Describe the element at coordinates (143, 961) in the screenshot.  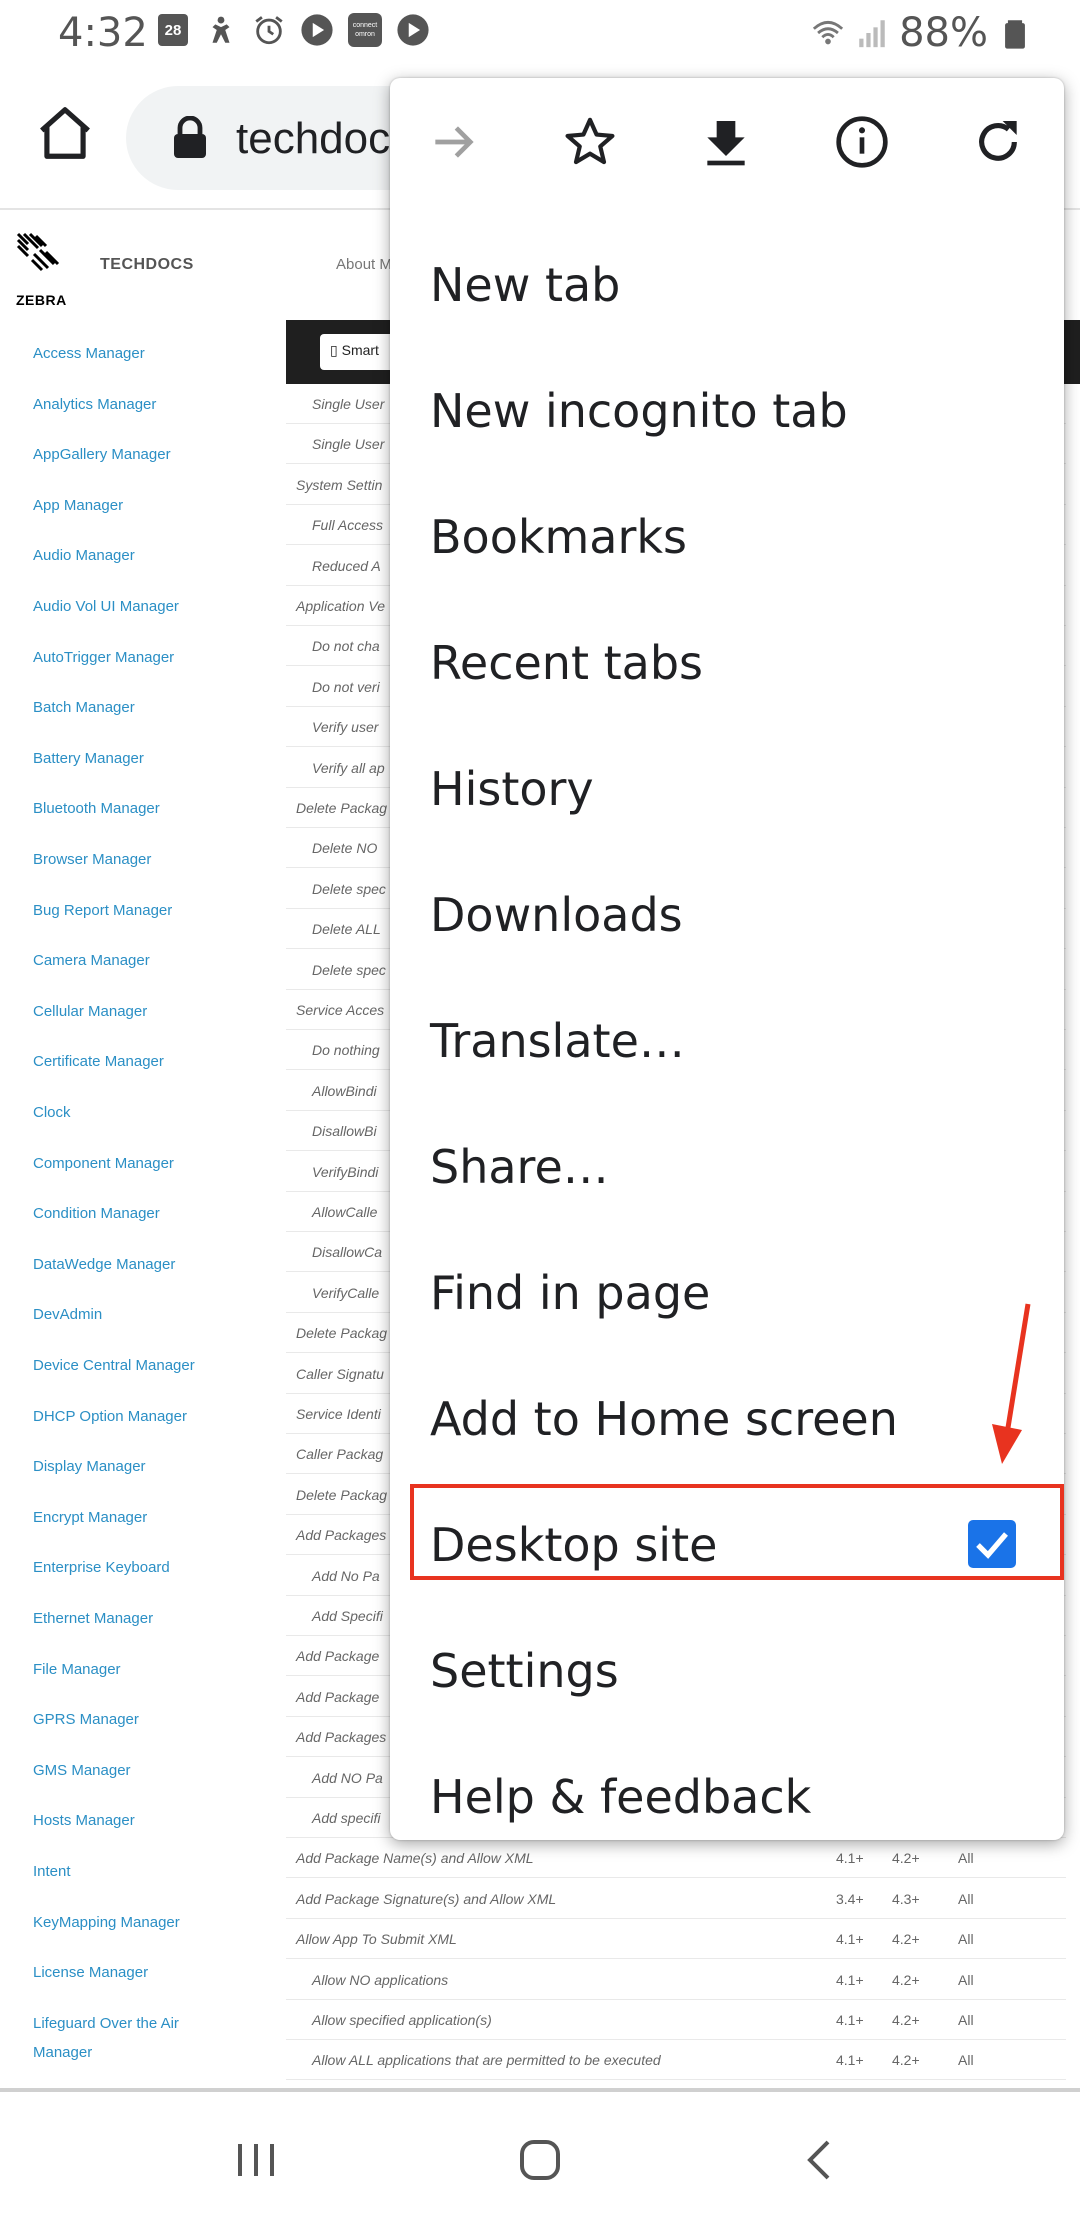
I see `sidebar-item: Camera Manager` at that location.